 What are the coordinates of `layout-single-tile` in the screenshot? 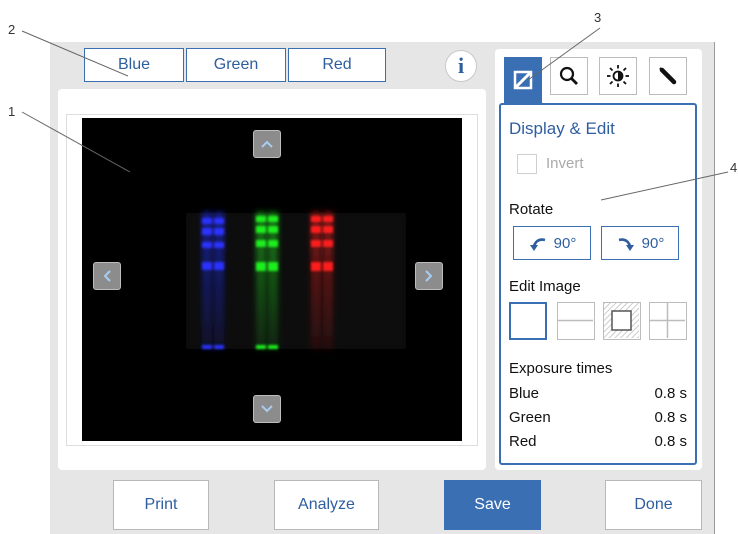 It's located at (528, 321).